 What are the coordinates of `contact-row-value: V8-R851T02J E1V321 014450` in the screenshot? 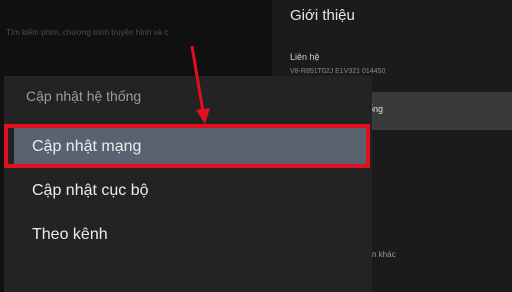 It's located at (338, 71).